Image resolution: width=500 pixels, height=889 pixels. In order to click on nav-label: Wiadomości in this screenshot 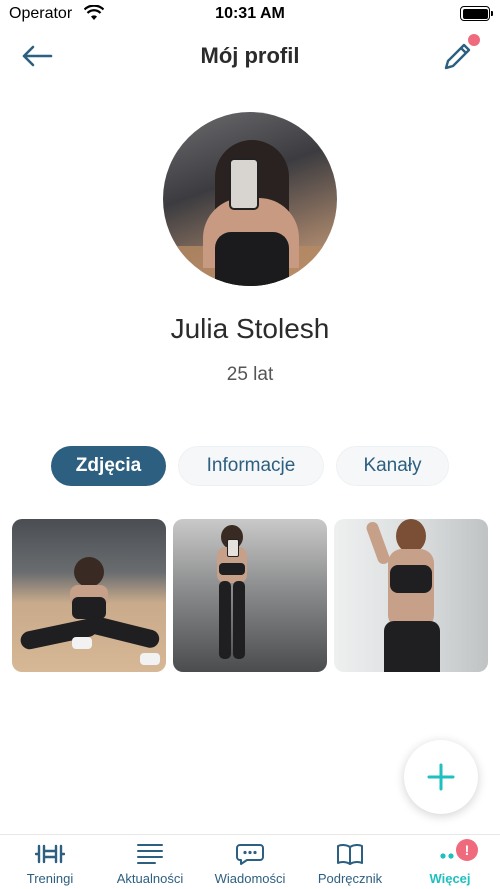, I will do `click(250, 878)`.